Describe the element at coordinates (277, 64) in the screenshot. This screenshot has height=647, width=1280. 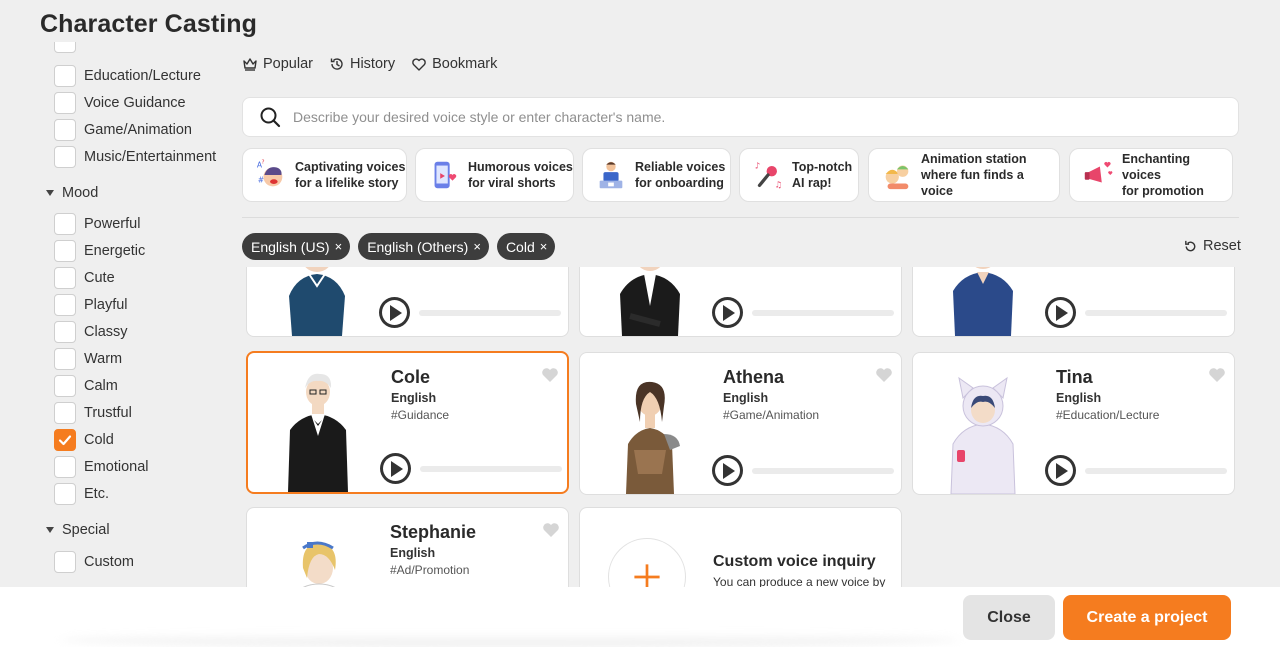
I see `nav-popular: Popular` at that location.